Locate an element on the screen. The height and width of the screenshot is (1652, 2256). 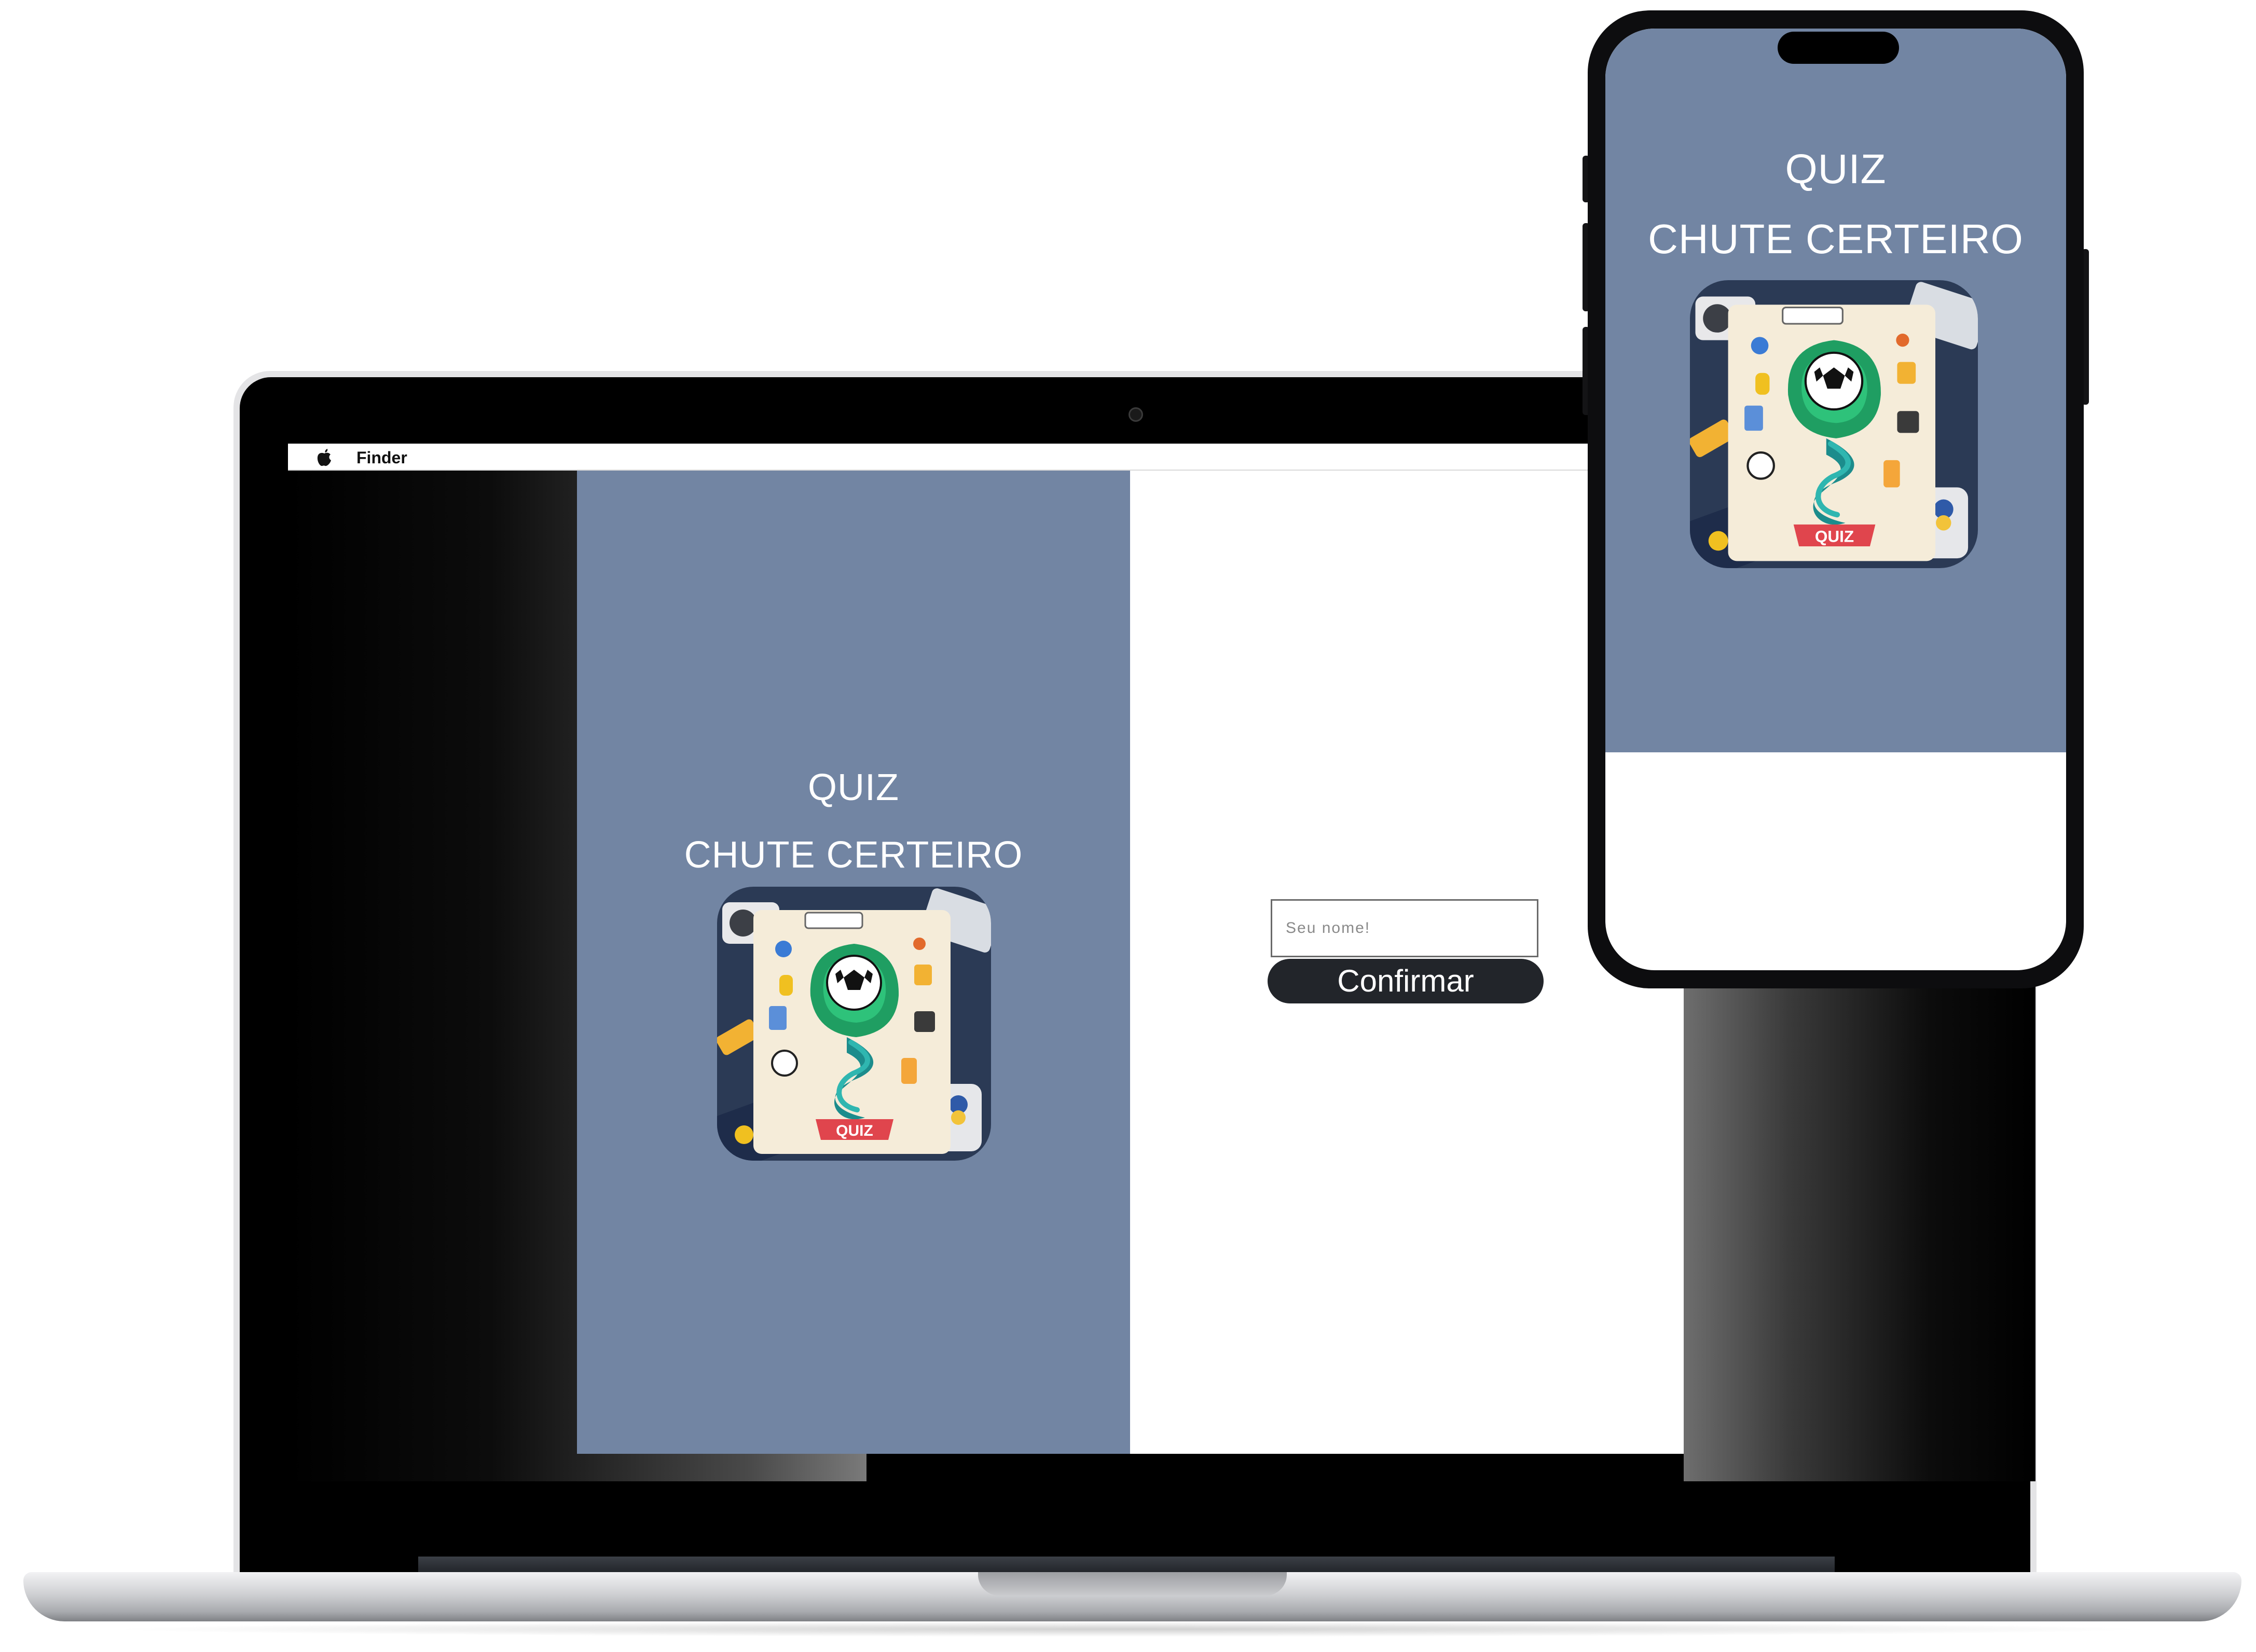
phone-dynamic-island is located at coordinates (1838, 48).